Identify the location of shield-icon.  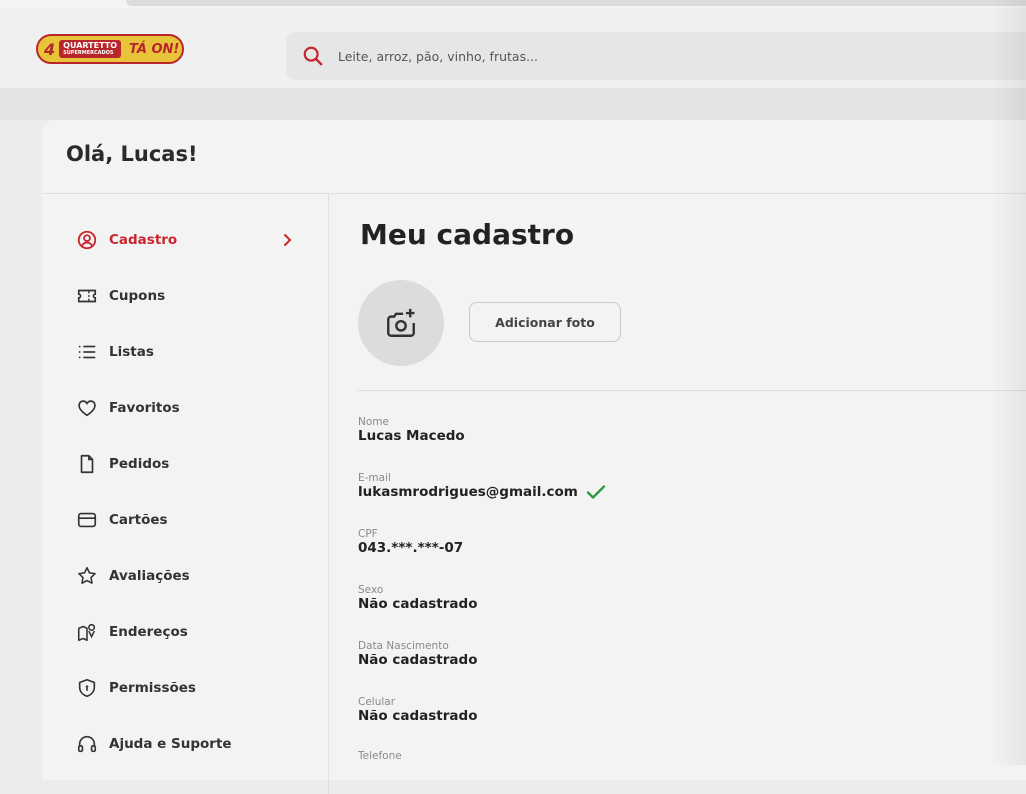
(87, 688).